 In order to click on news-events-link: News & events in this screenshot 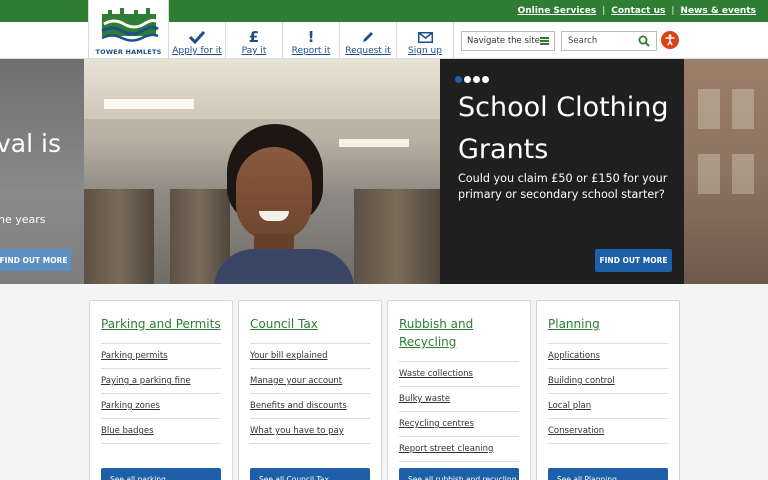, I will do `click(718, 11)`.